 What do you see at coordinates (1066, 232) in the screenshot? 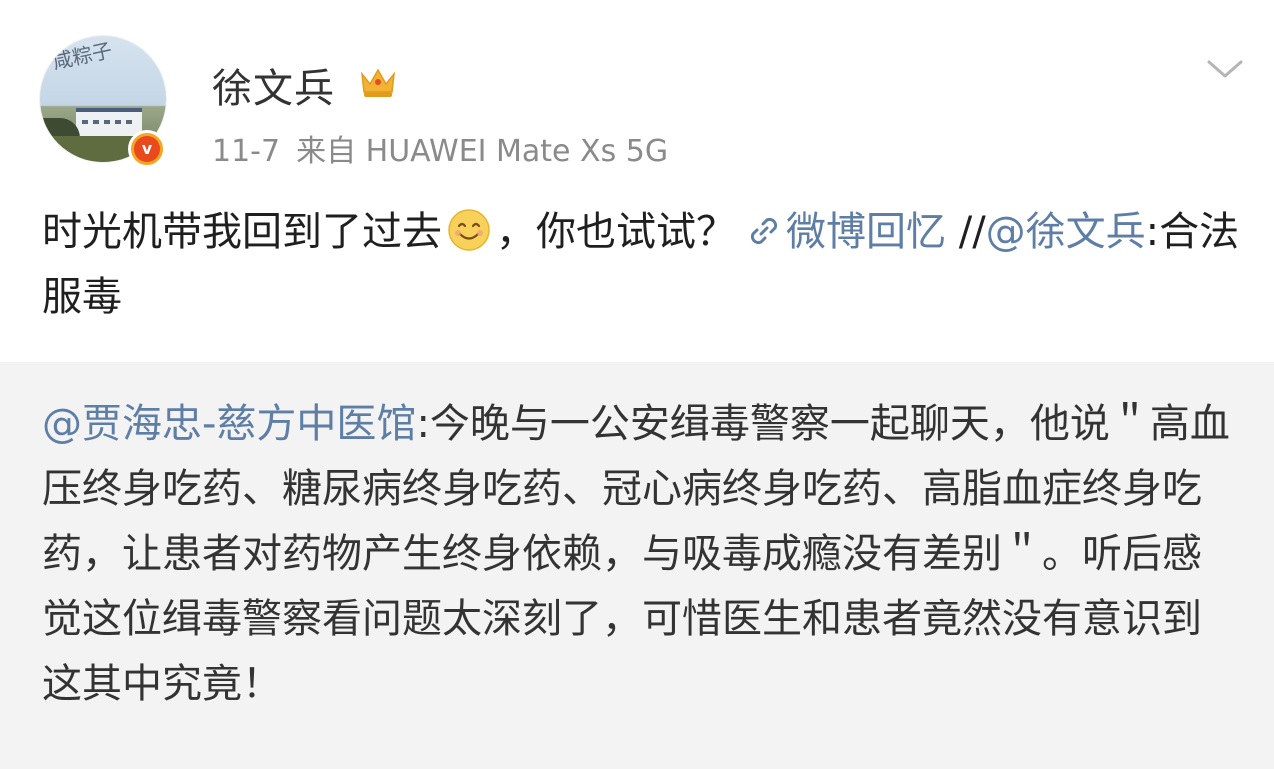
I see `repost-mention: @徐文兵` at bounding box center [1066, 232].